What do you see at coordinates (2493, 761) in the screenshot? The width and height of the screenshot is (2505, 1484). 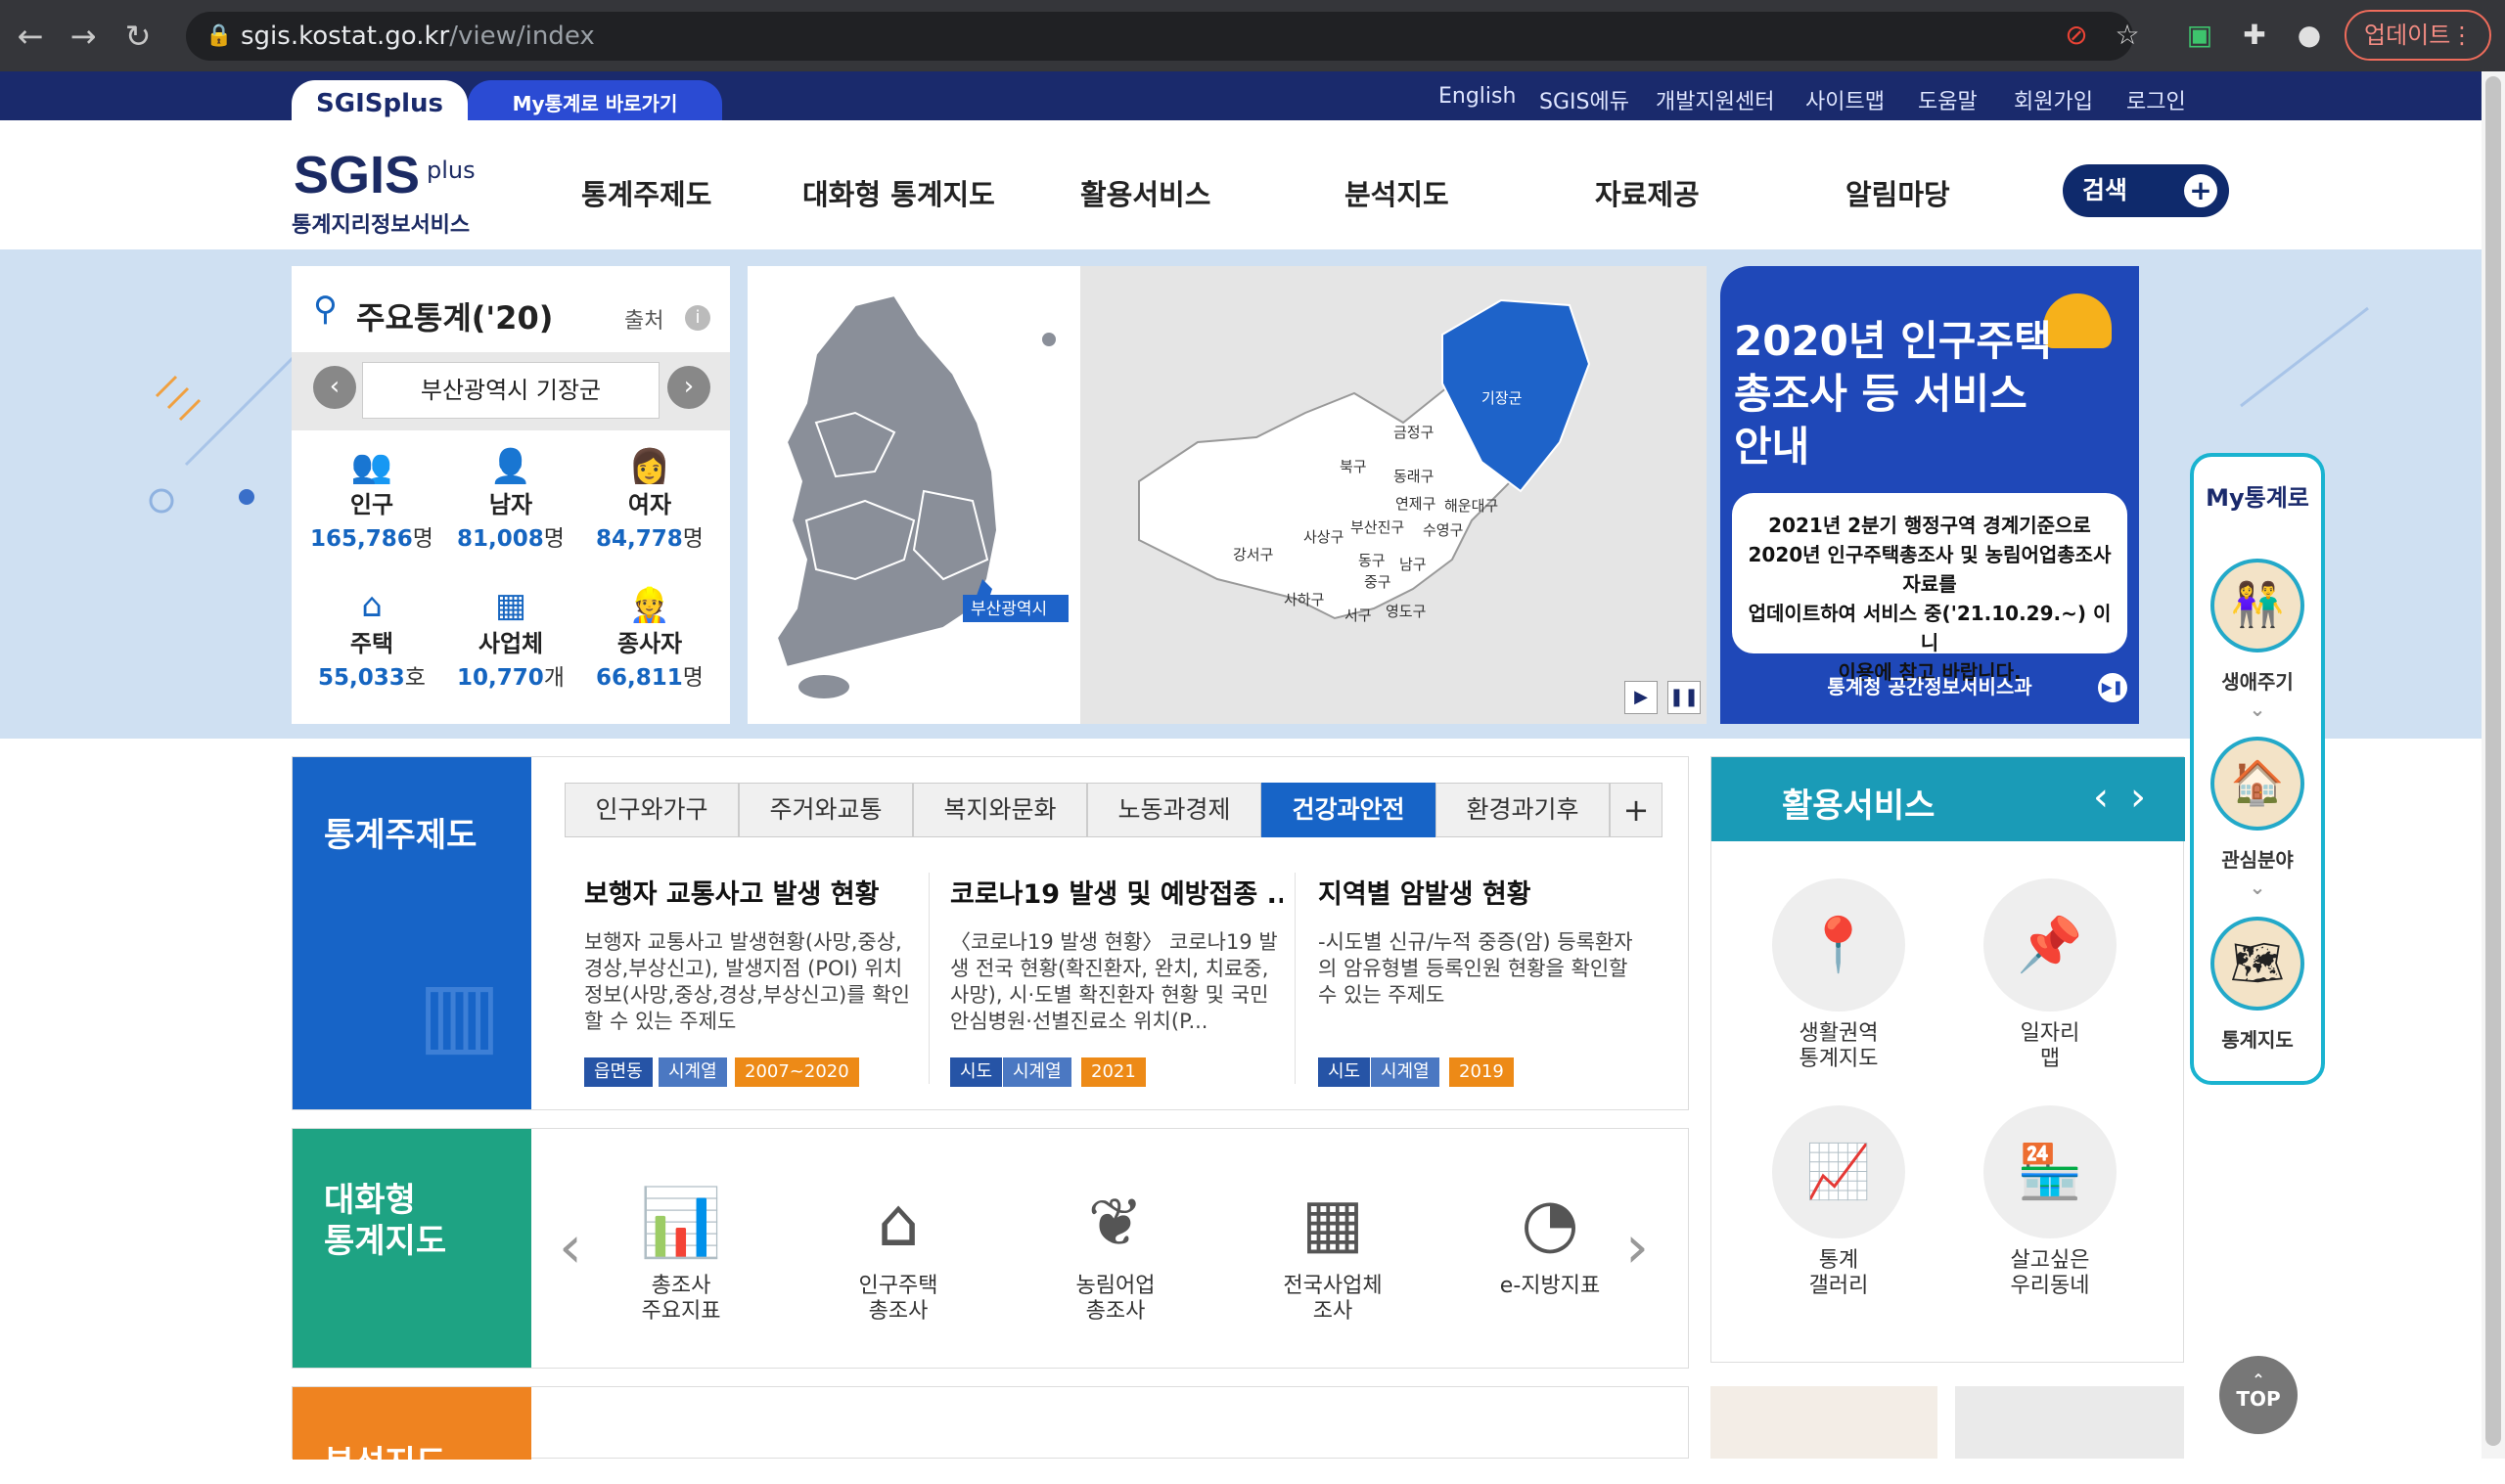 I see `scrollbar-thumb` at bounding box center [2493, 761].